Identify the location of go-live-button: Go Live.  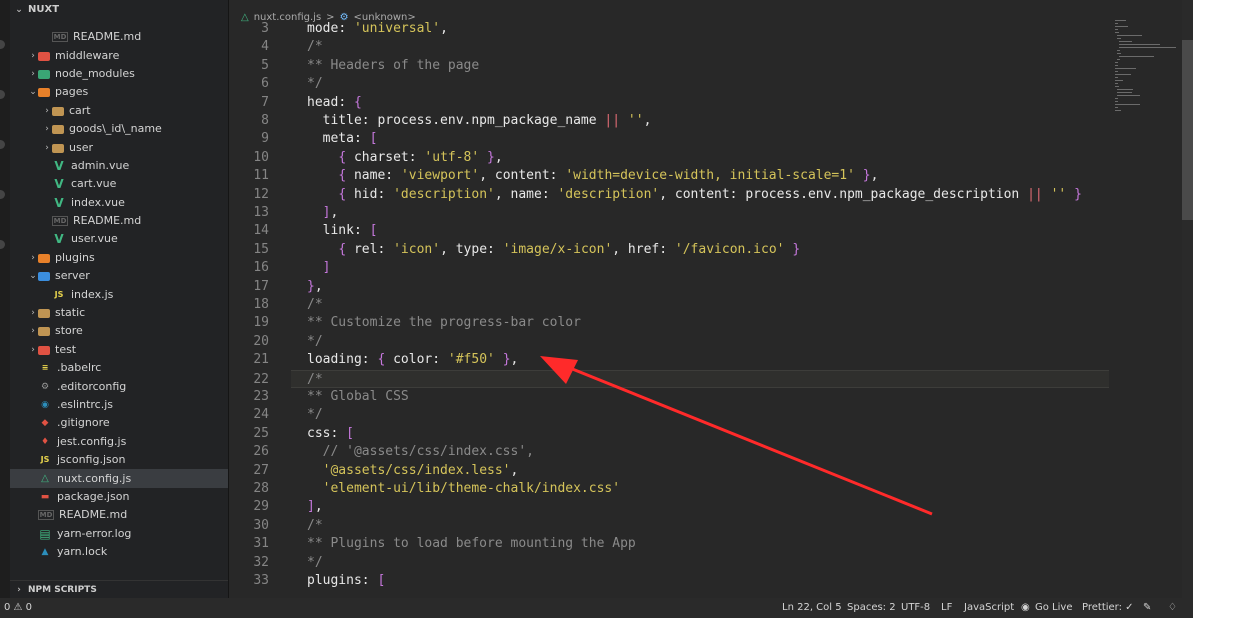
(1053, 608).